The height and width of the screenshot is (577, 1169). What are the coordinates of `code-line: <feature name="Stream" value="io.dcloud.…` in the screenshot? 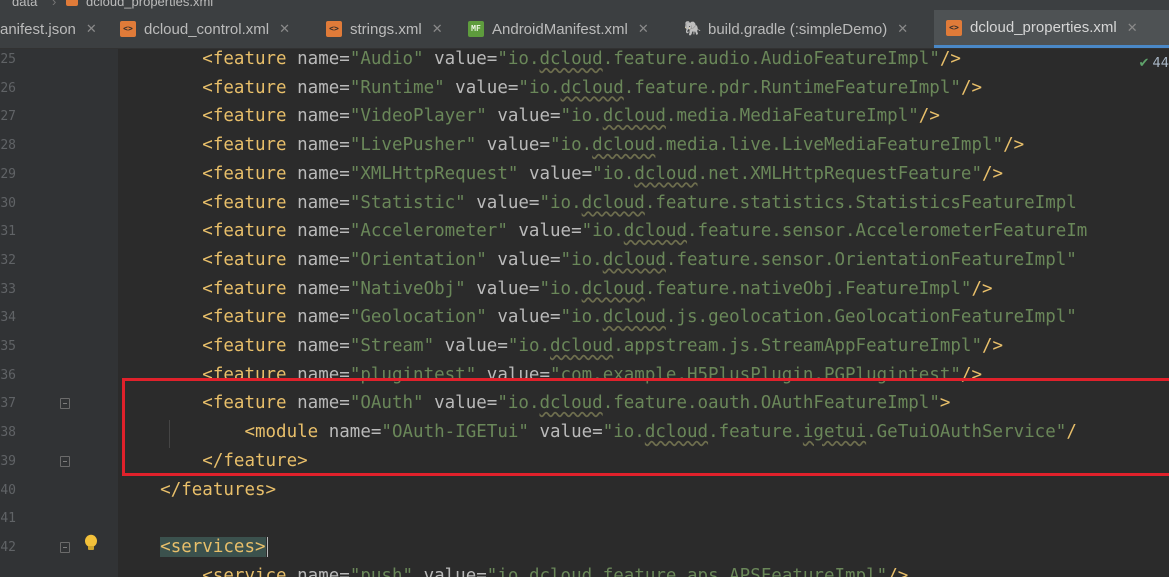 It's located at (560, 346).